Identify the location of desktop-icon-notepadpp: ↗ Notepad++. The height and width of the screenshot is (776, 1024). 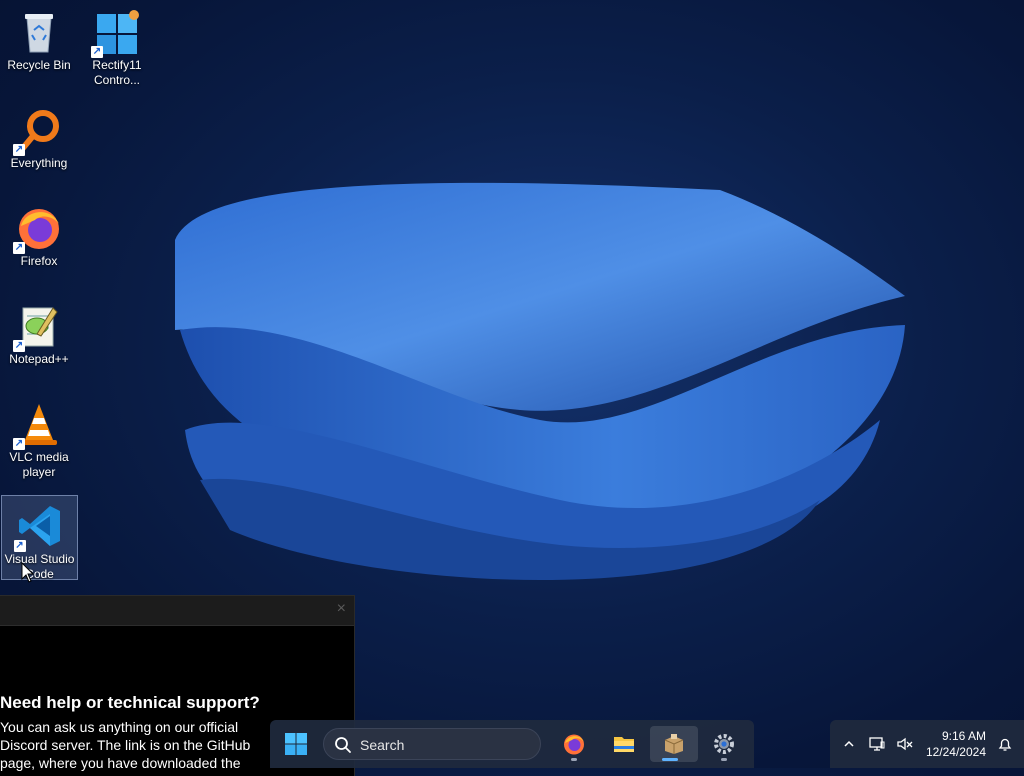
(39, 331).